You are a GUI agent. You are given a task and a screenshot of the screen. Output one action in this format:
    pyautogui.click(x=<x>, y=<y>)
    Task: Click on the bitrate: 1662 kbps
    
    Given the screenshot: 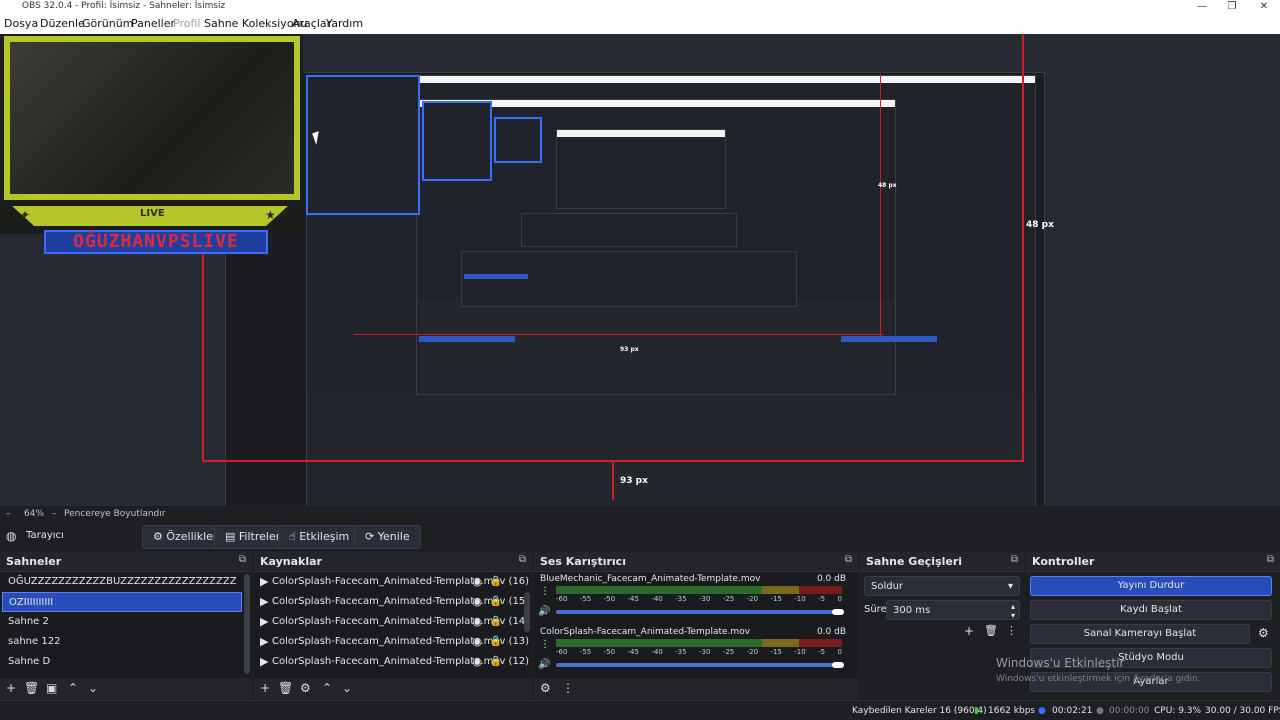 What is the action you would take?
    pyautogui.click(x=1012, y=711)
    